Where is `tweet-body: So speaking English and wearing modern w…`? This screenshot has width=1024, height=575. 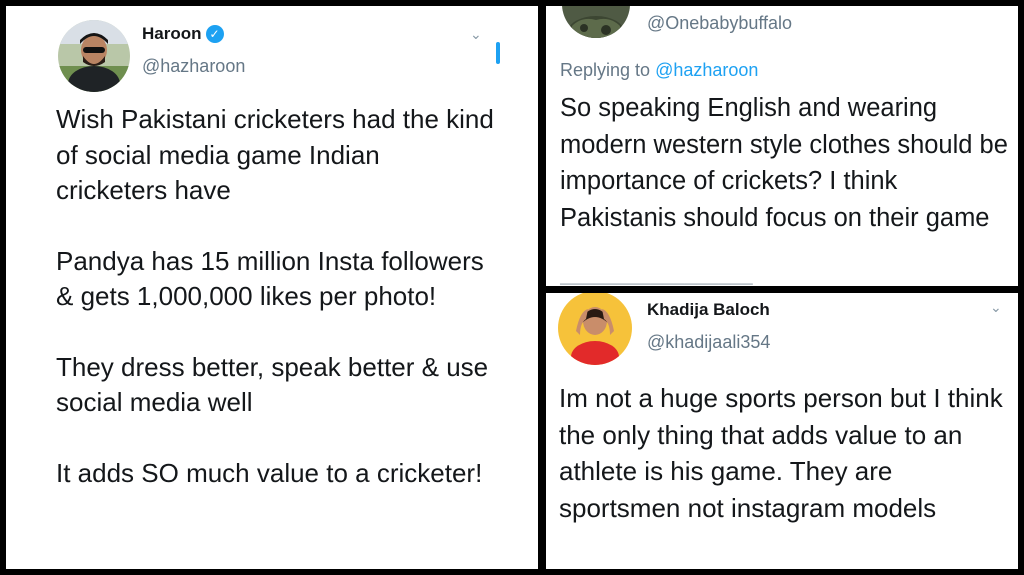
tweet-body: So speaking English and wearing modern w… is located at coordinates (784, 163).